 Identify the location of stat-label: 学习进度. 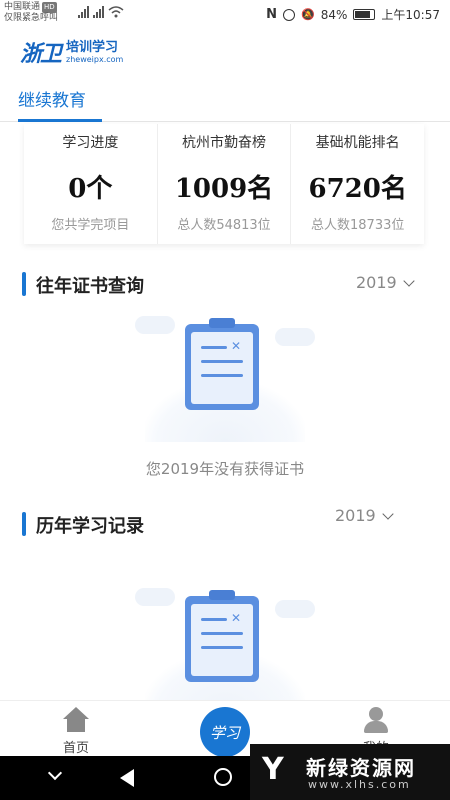
(90, 143).